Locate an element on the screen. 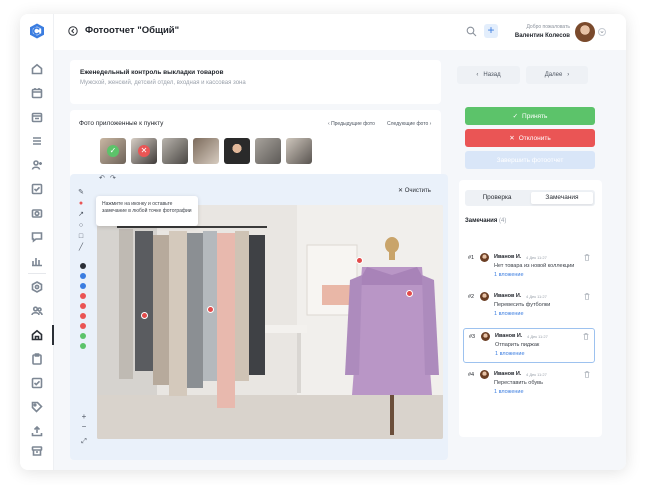 The width and height of the screenshot is (646, 485). photo-thumb: ✓ is located at coordinates (113, 151).